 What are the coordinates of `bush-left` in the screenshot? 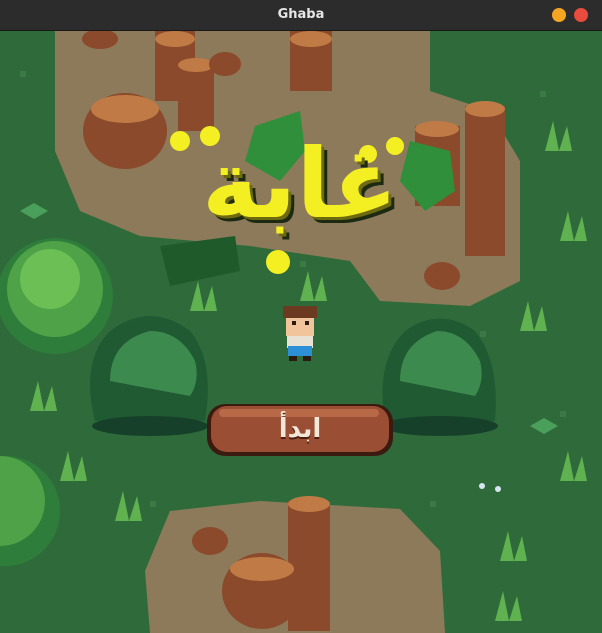 It's located at (56, 296).